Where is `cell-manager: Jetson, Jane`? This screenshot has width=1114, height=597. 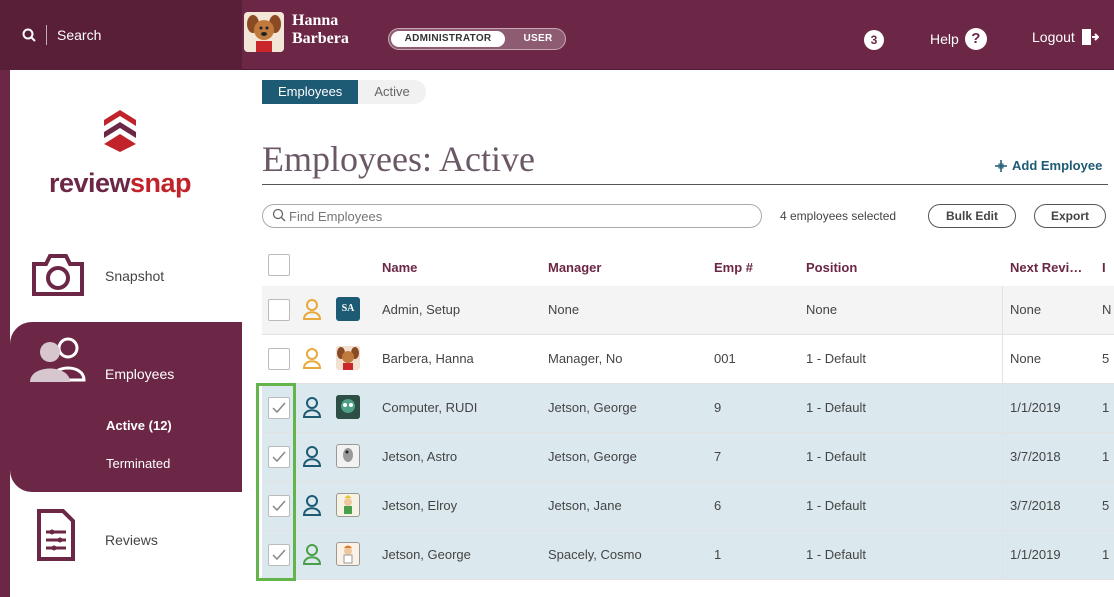
cell-manager: Jetson, Jane is located at coordinates (585, 505).